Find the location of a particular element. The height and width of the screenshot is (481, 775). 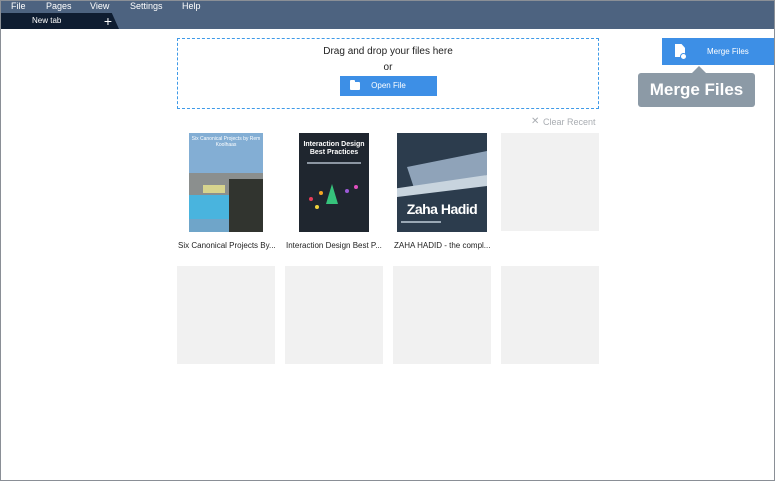

merge-files-button: Merge Files is located at coordinates (718, 51).